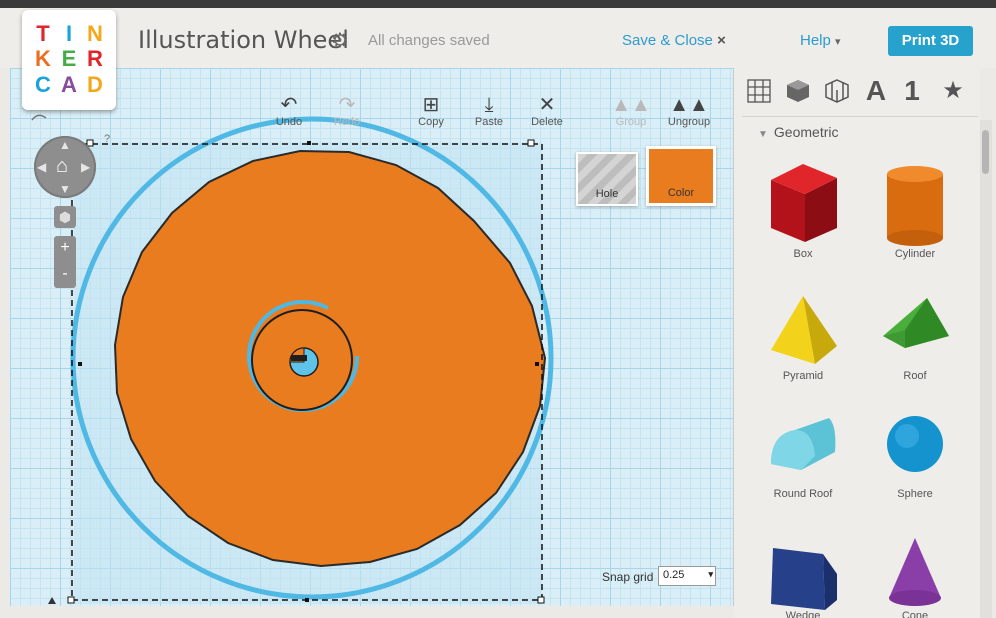 The height and width of the screenshot is (618, 996). I want to click on logo-letter: E, so click(69, 59).